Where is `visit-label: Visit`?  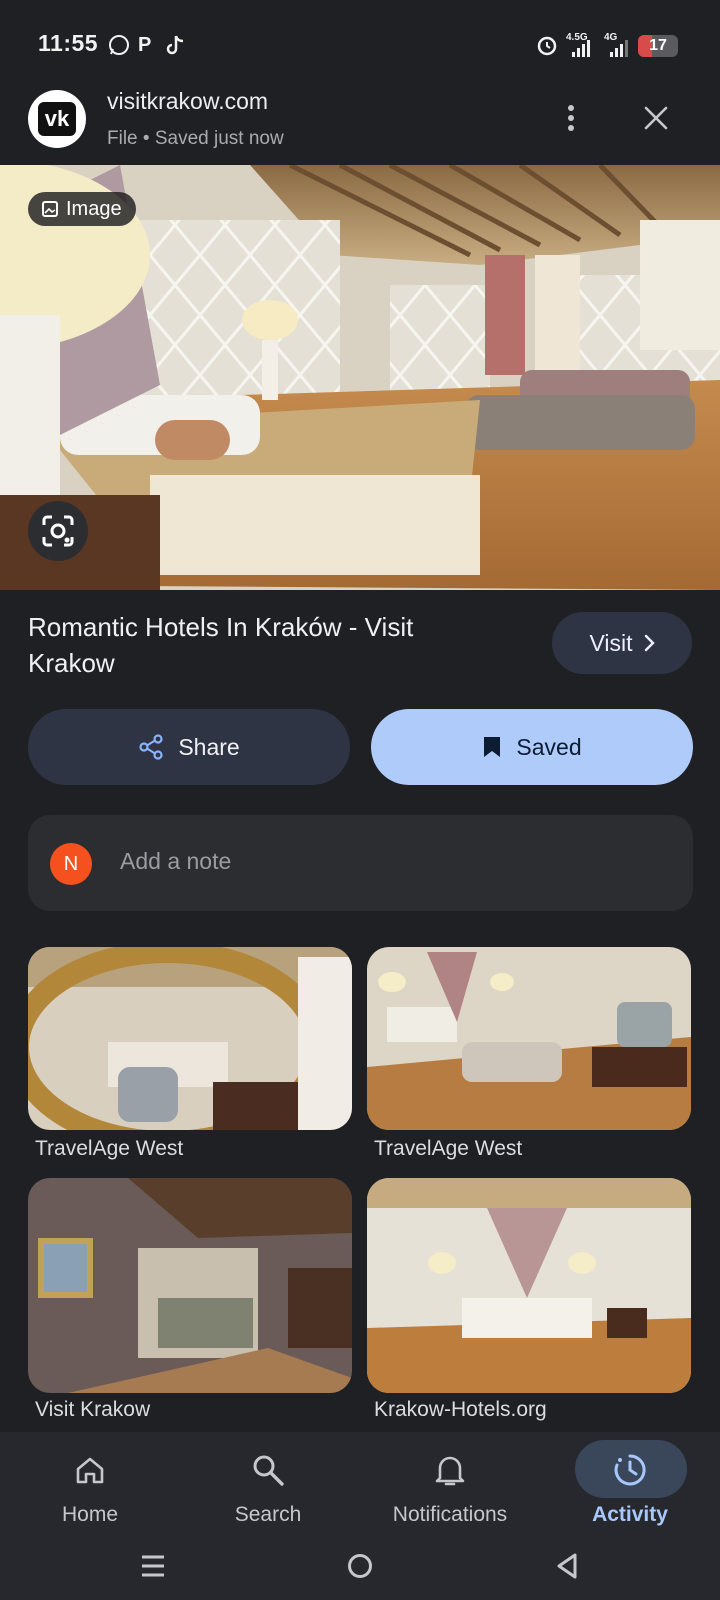 visit-label: Visit is located at coordinates (611, 642).